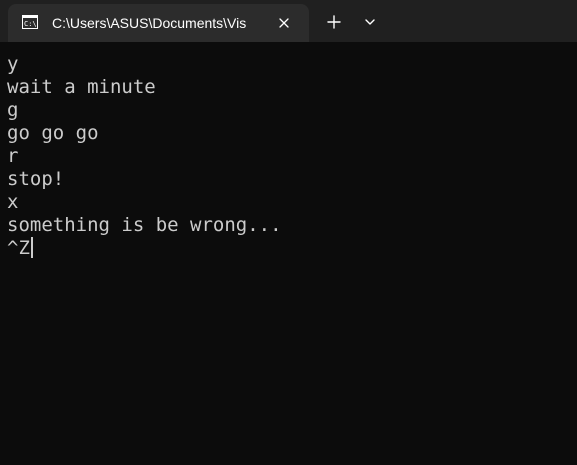  I want to click on svg-text: C:\, so click(30, 24).